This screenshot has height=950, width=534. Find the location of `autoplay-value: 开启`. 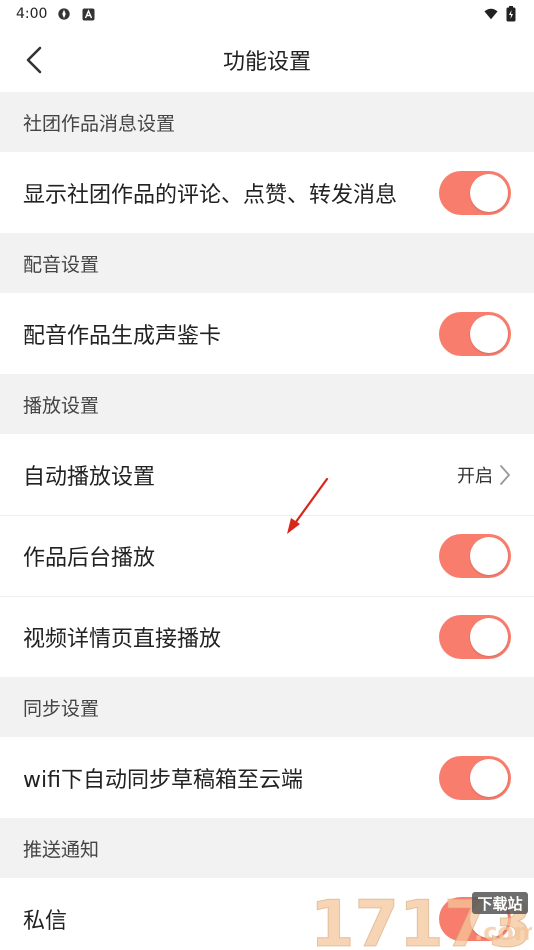

autoplay-value: 开启 is located at coordinates (475, 476).